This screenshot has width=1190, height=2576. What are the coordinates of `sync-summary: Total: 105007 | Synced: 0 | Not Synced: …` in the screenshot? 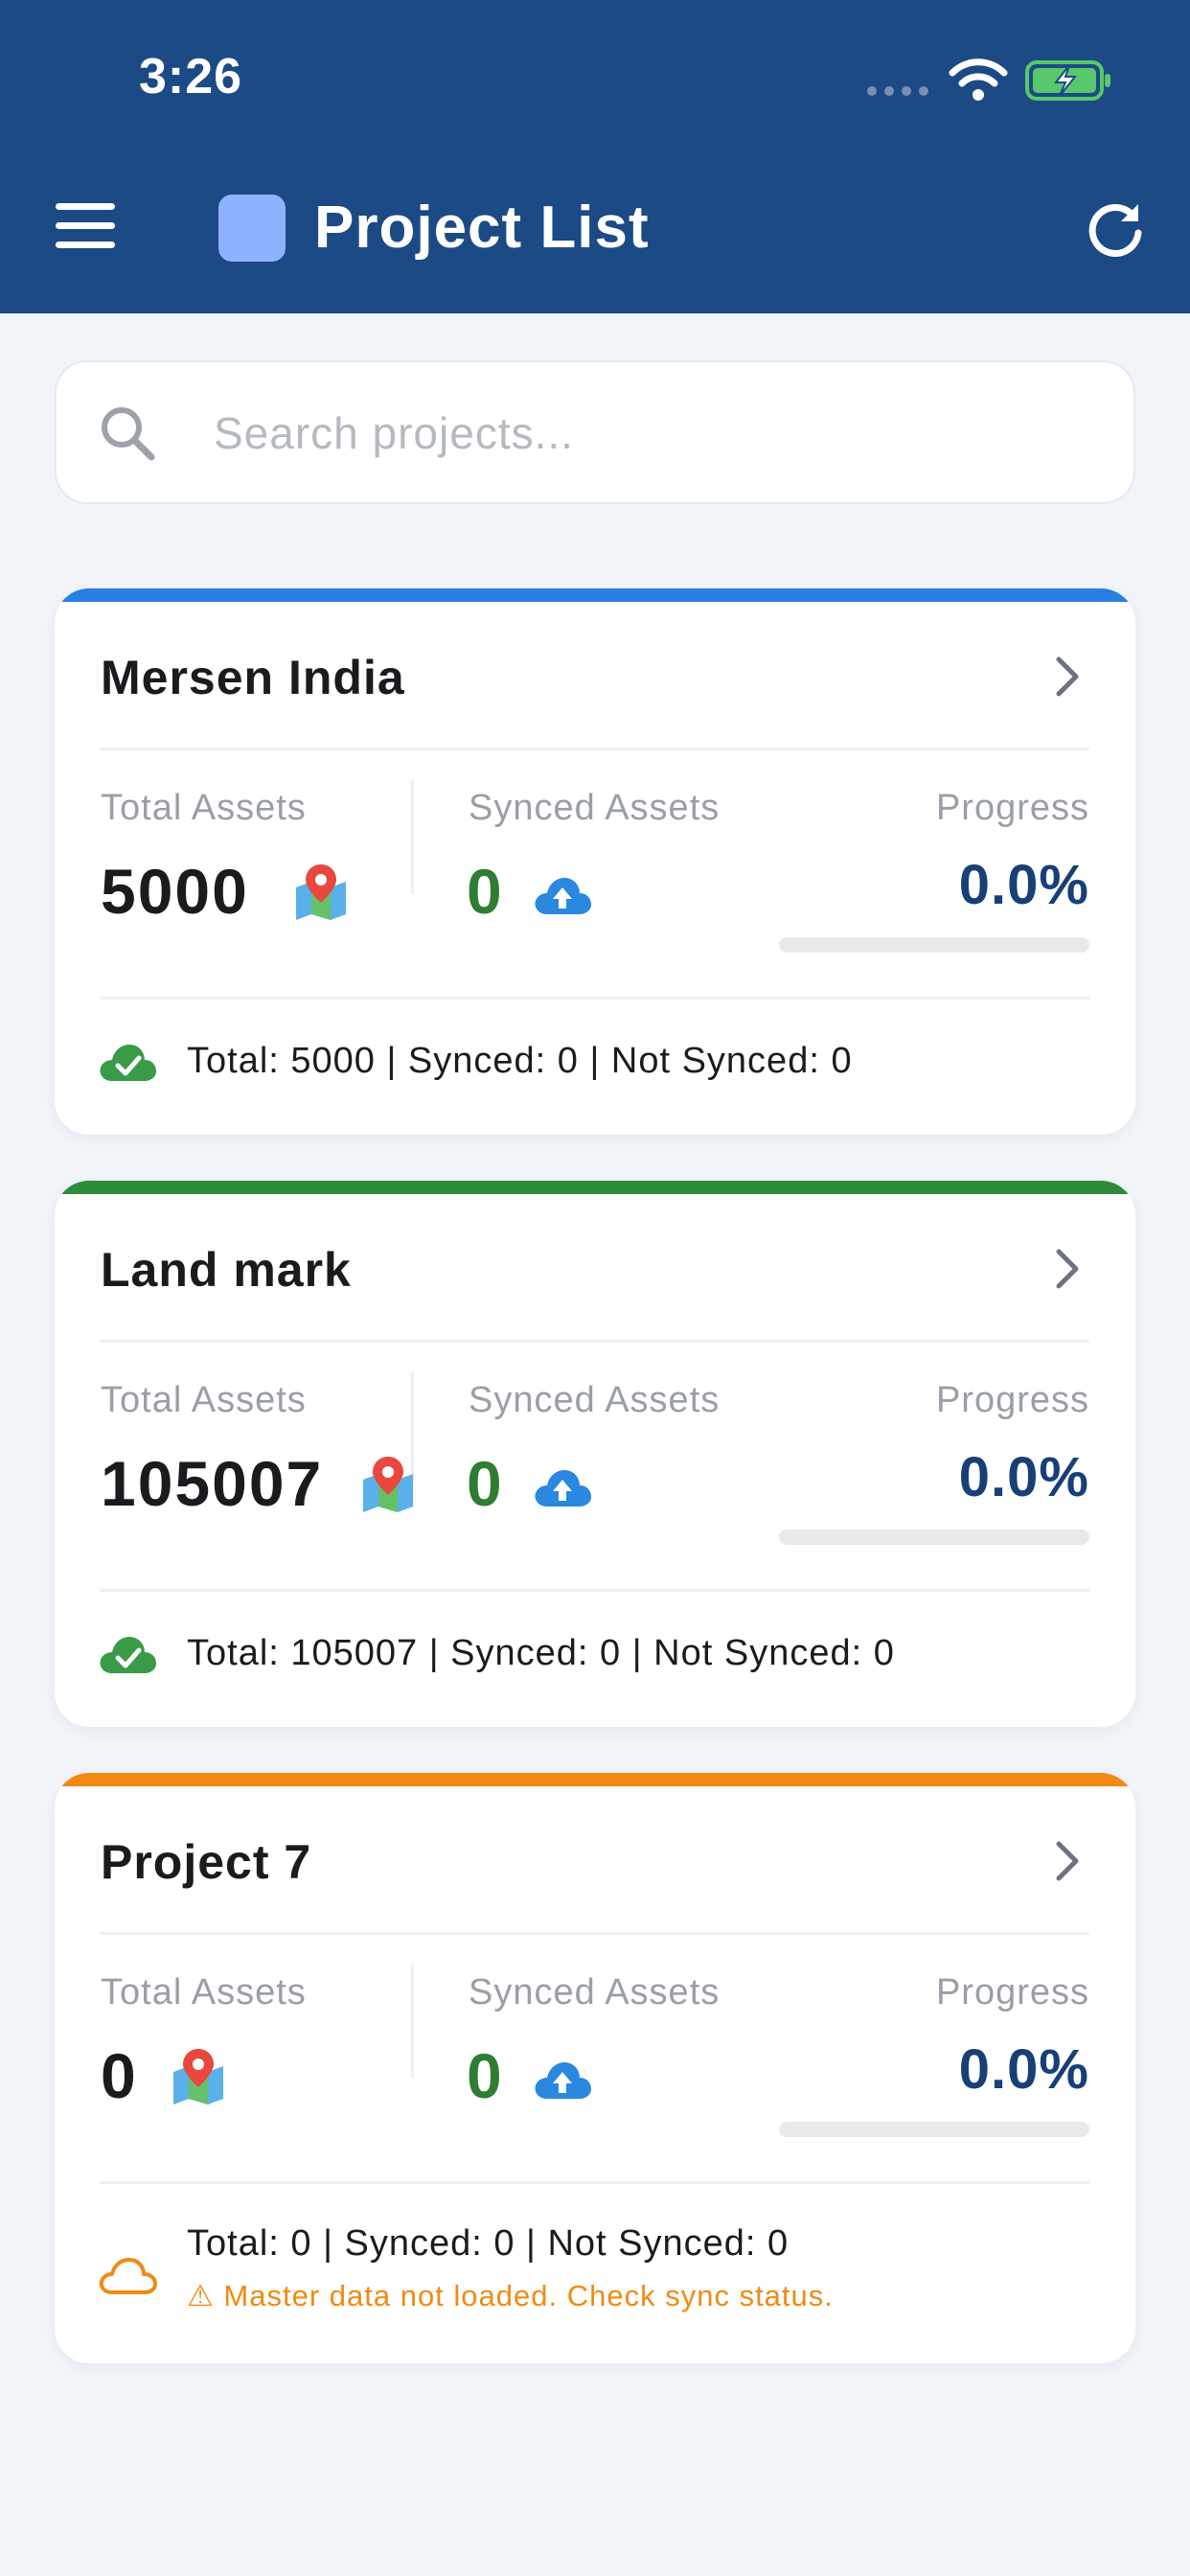 It's located at (541, 1653).